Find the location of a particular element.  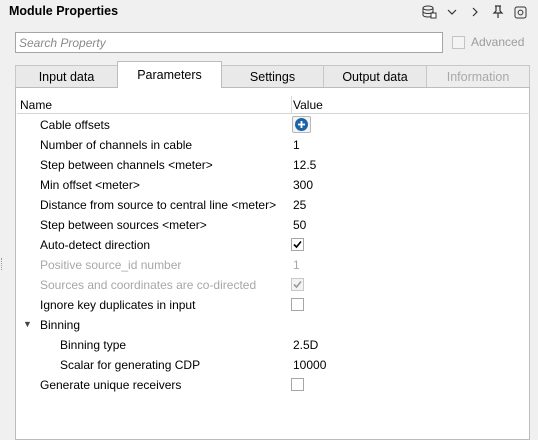

search-input is located at coordinates (232, 42).